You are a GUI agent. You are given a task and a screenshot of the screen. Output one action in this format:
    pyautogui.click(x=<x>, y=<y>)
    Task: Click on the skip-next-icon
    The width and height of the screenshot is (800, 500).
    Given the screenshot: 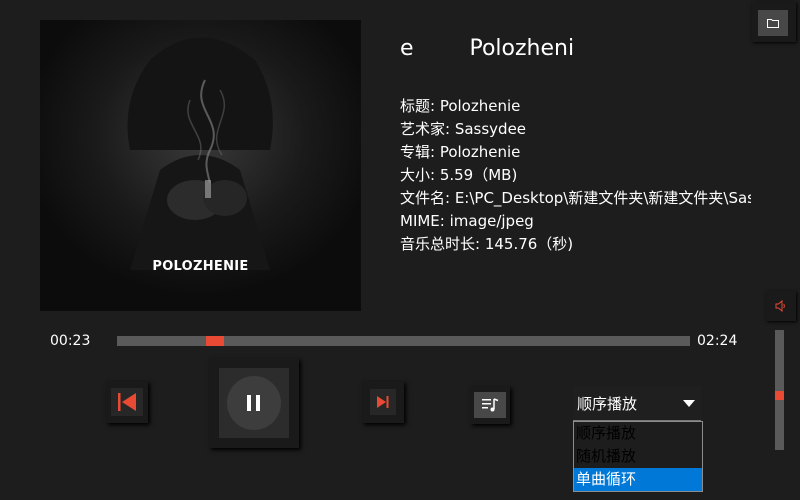 What is the action you would take?
    pyautogui.click(x=383, y=402)
    